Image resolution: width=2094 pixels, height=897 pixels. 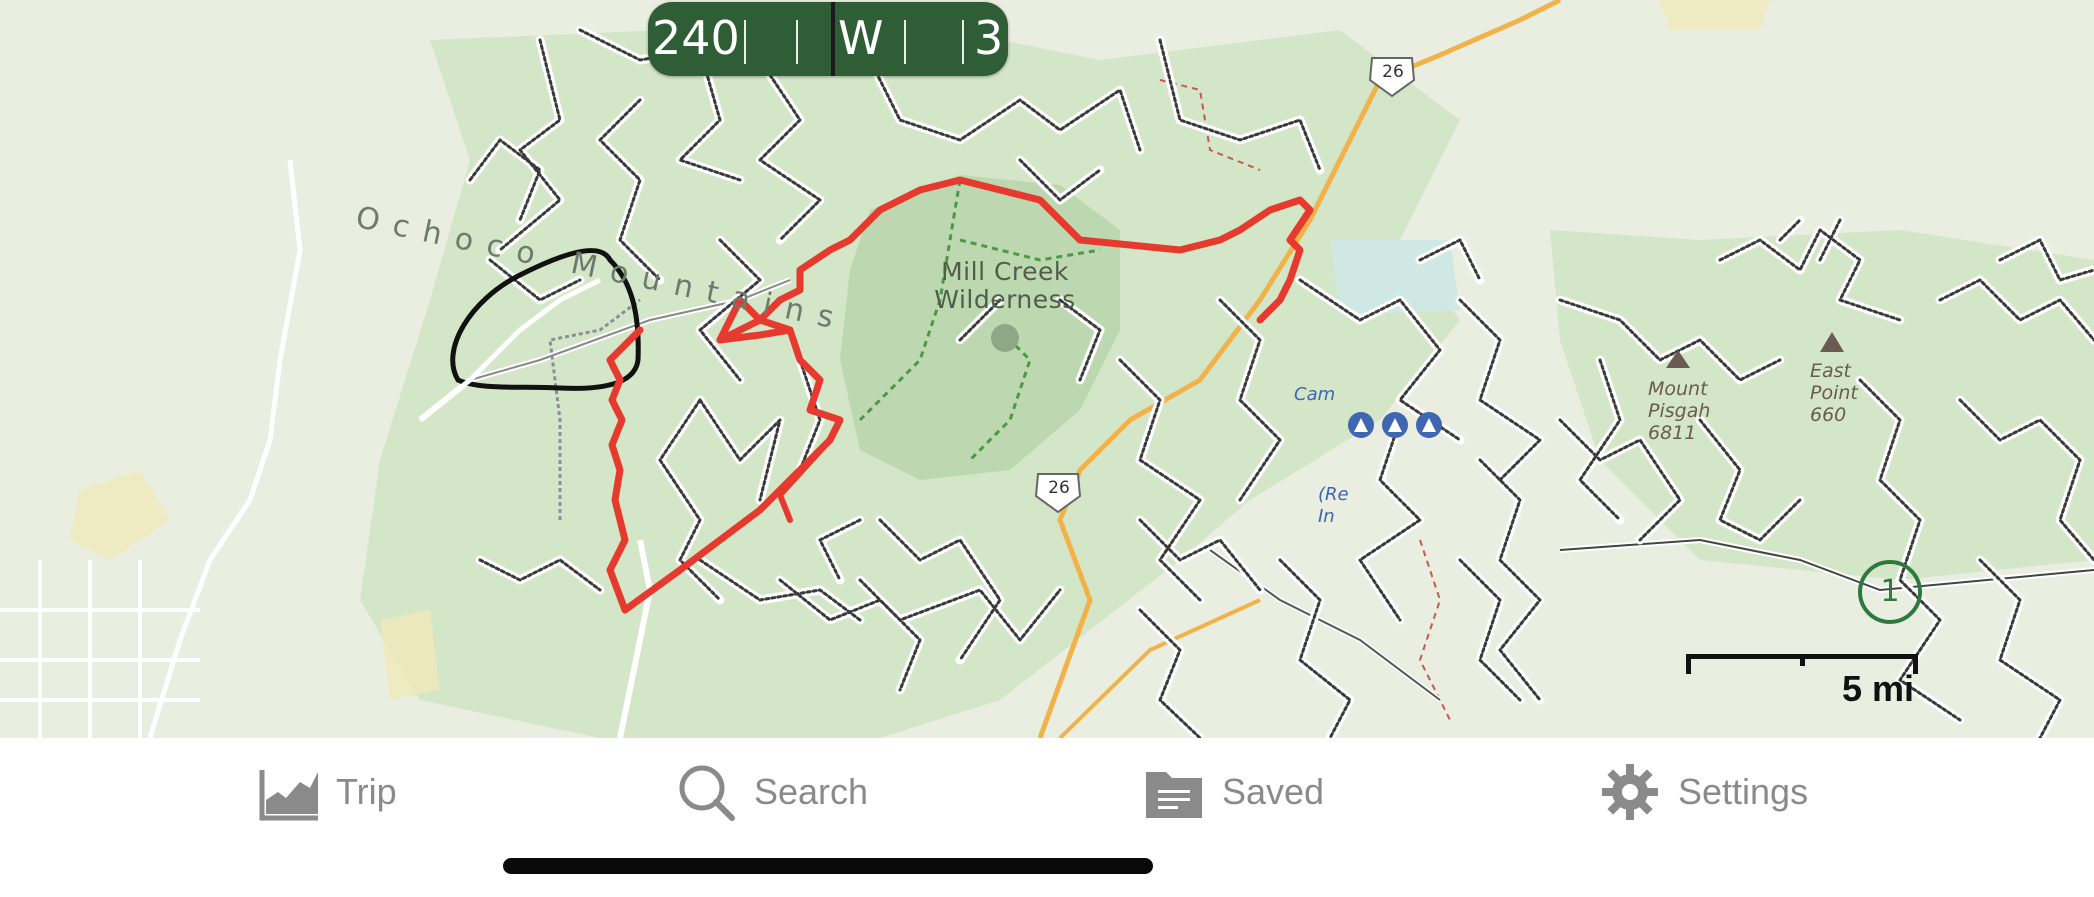 I want to click on tab-trip-label: Trip, so click(x=366, y=791).